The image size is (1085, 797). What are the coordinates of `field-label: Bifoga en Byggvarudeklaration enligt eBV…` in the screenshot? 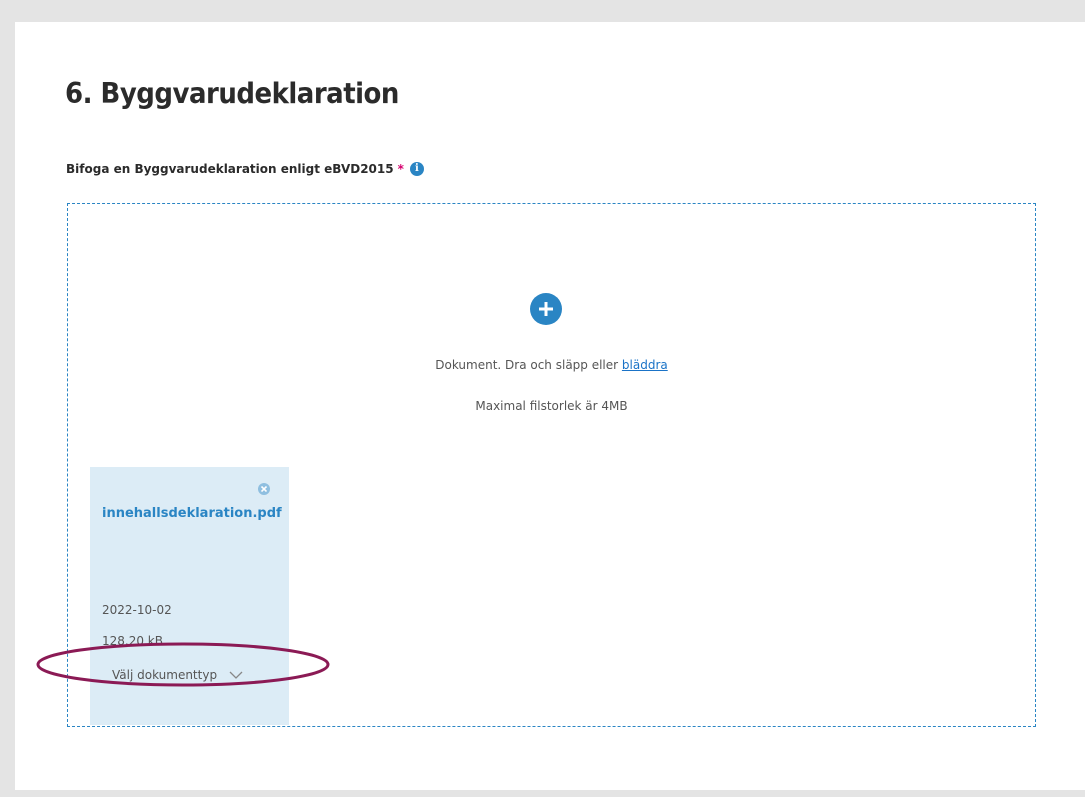 It's located at (245, 169).